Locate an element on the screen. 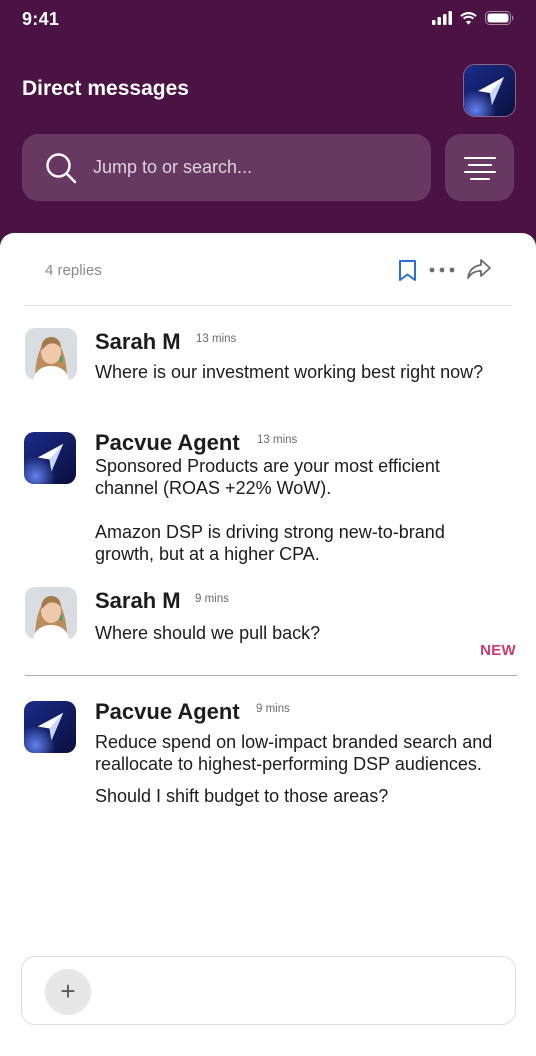 The height and width of the screenshot is (1056, 536). add-attachment-button: + is located at coordinates (68, 992).